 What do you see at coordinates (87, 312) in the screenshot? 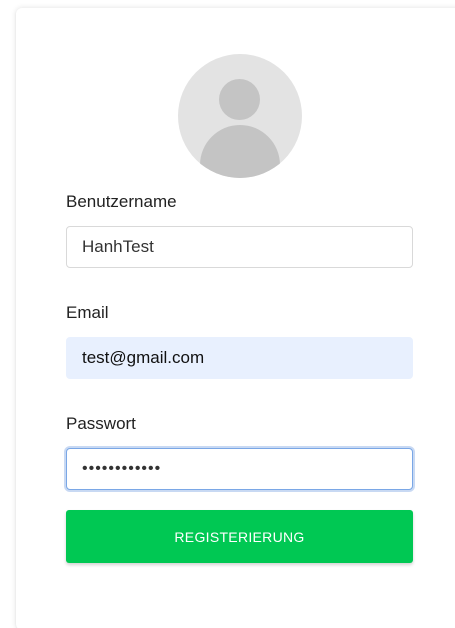
I see `email-label: Email` at bounding box center [87, 312].